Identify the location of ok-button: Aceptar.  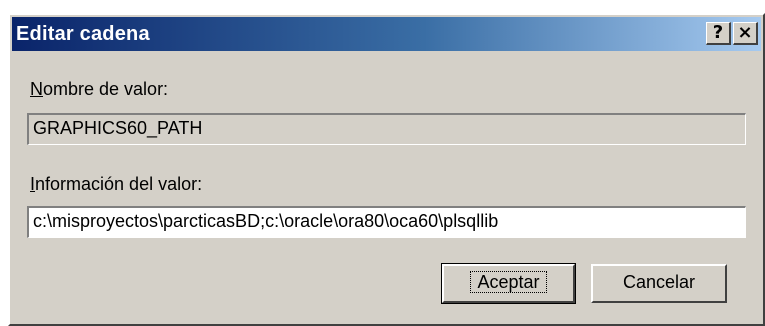
(508, 283).